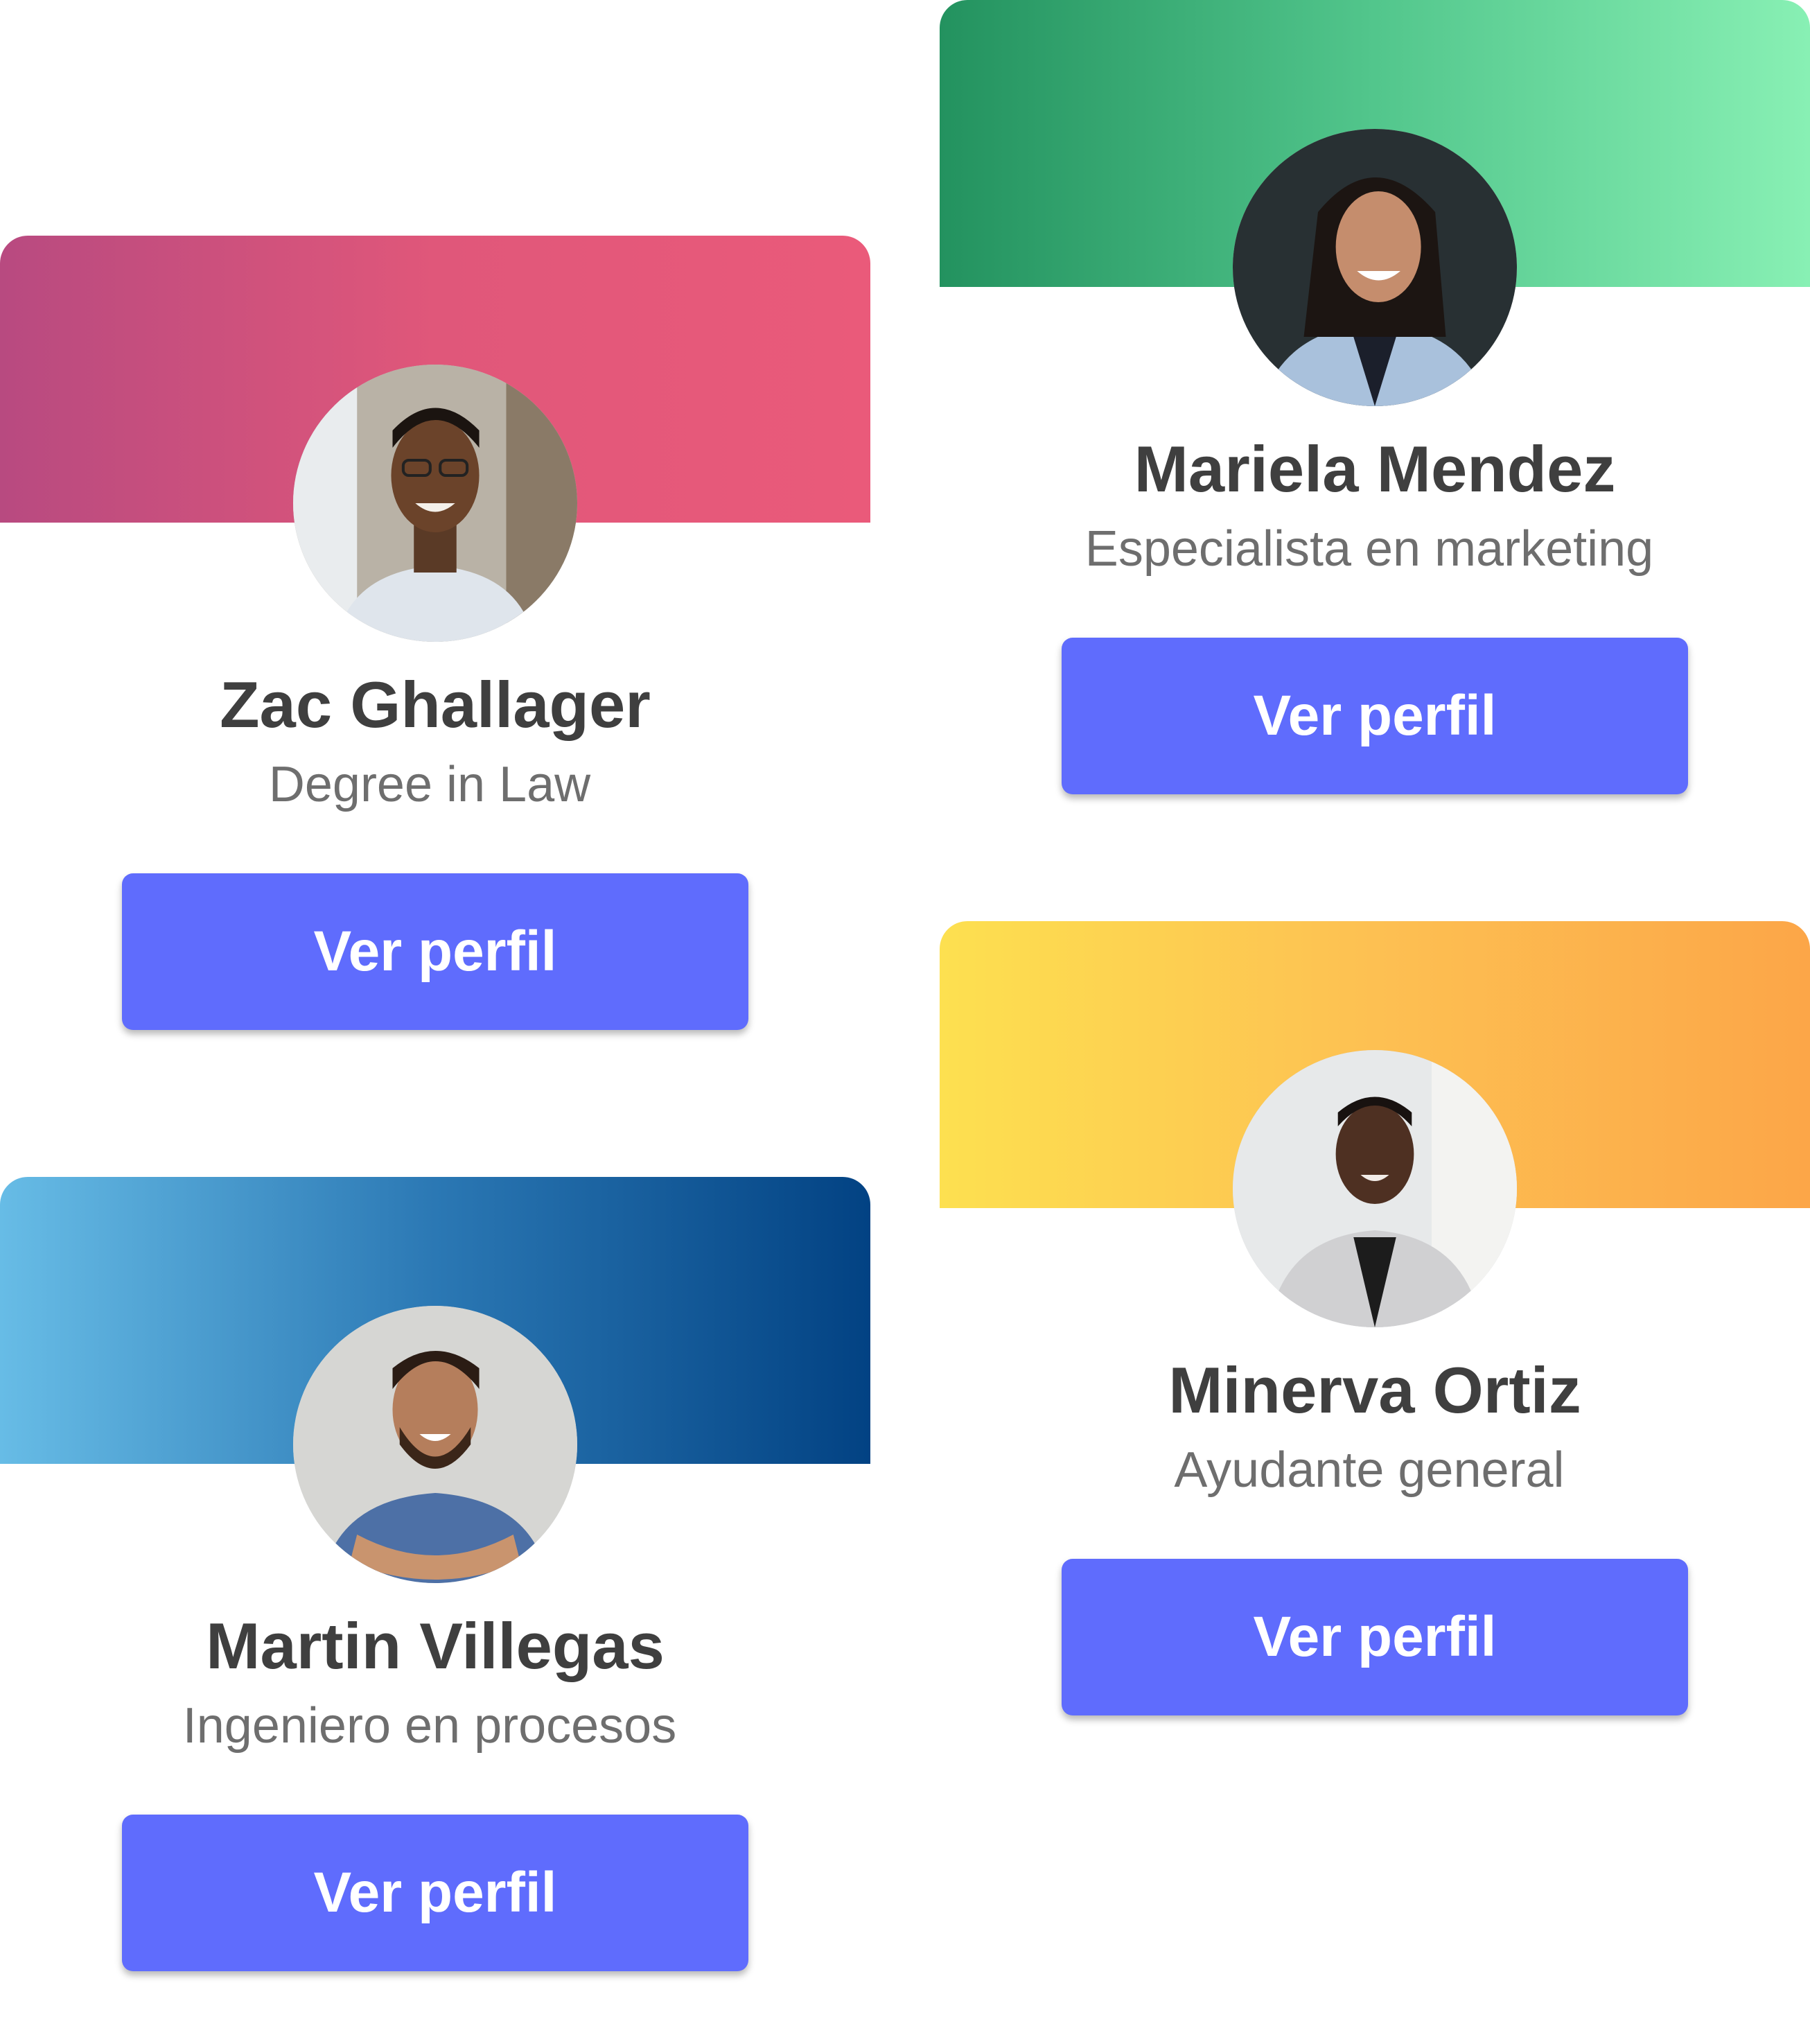 The image size is (1810, 2044). Describe the element at coordinates (1369, 549) in the screenshot. I see `person-role: Especialista en marketing` at that location.